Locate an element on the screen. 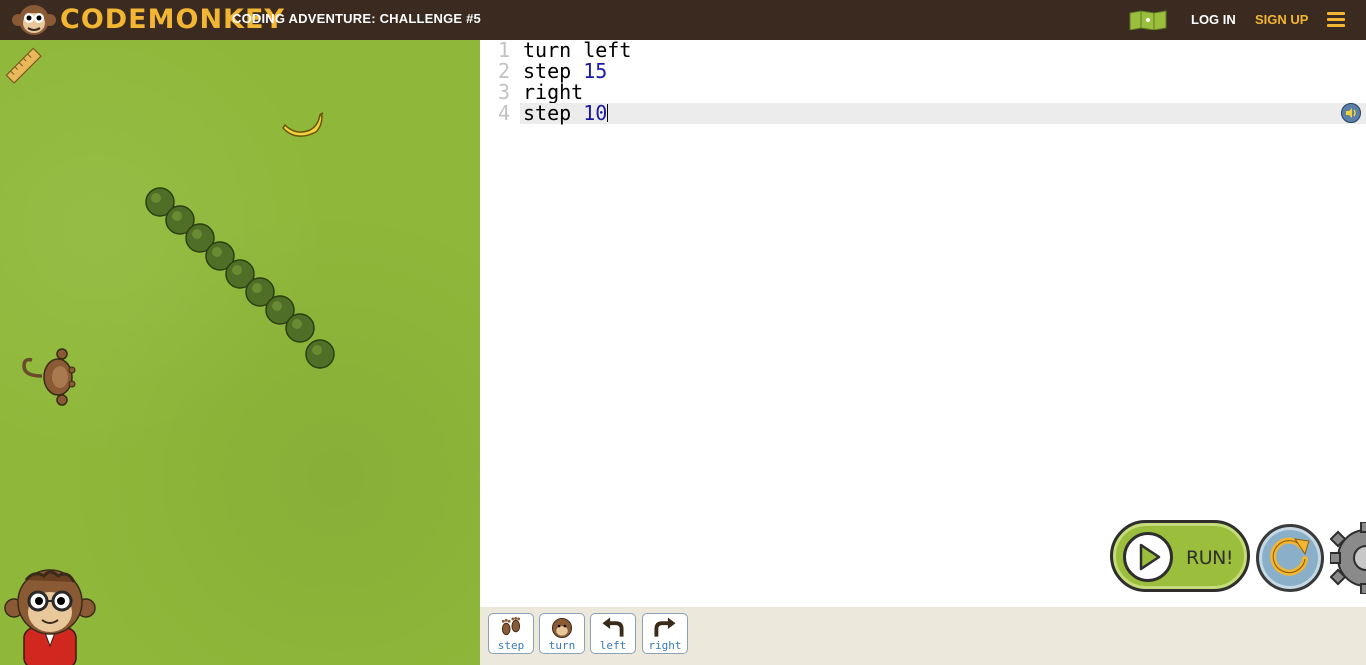 This screenshot has height=665, width=1366. number-literal: 15 is located at coordinates (595, 71).